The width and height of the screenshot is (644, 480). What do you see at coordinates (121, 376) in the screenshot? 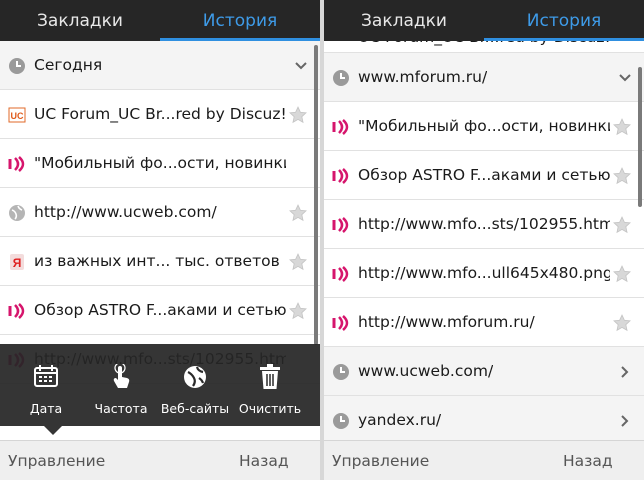
I see `tap-hand-icon` at bounding box center [121, 376].